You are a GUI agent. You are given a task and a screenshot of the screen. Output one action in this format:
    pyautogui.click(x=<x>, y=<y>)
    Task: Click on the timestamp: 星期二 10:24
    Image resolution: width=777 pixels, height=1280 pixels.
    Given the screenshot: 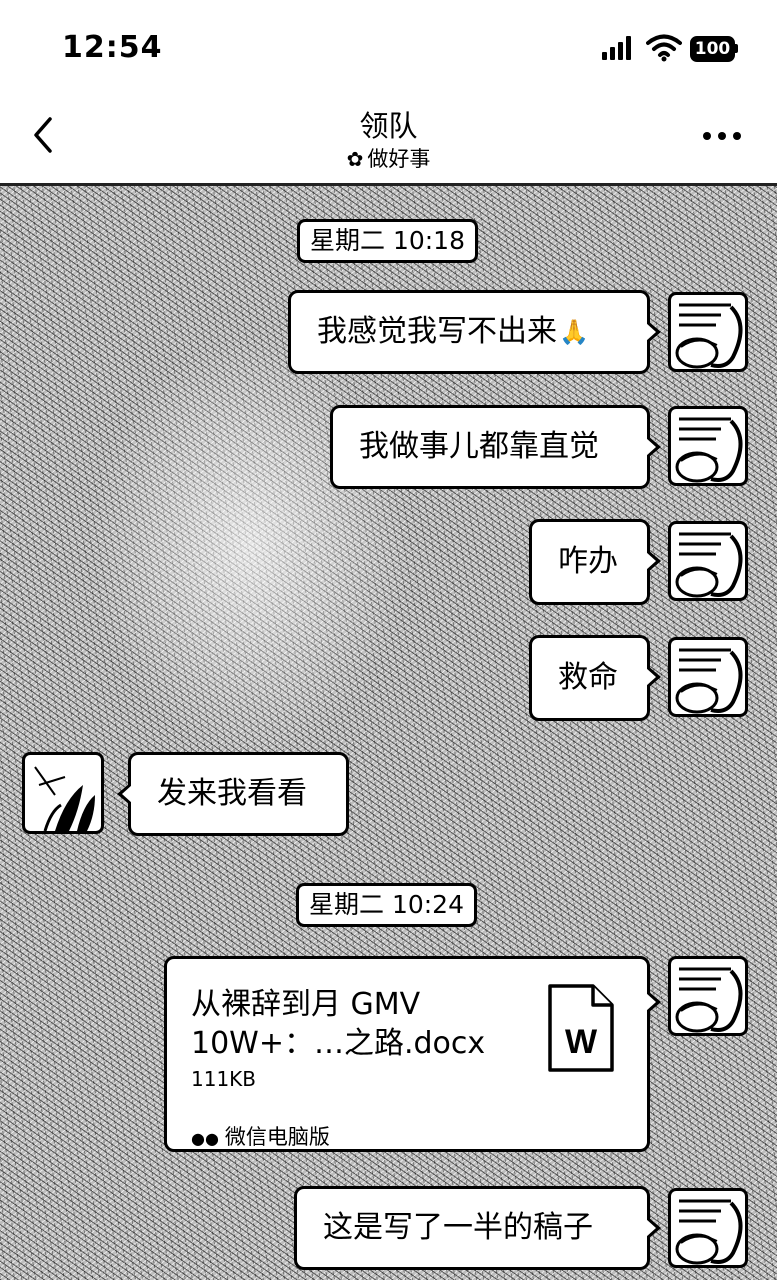 What is the action you would take?
    pyautogui.click(x=386, y=905)
    